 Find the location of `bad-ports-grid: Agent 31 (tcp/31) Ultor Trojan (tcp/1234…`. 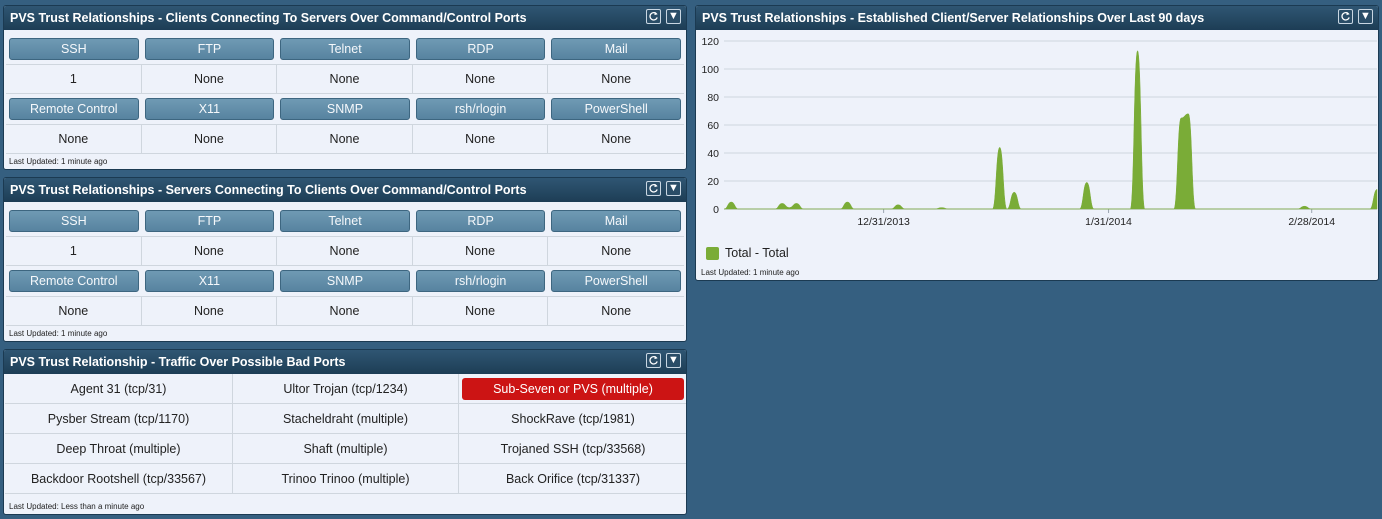

bad-ports-grid: Agent 31 (tcp/31) Ultor Trojan (tcp/1234… is located at coordinates (345, 434).